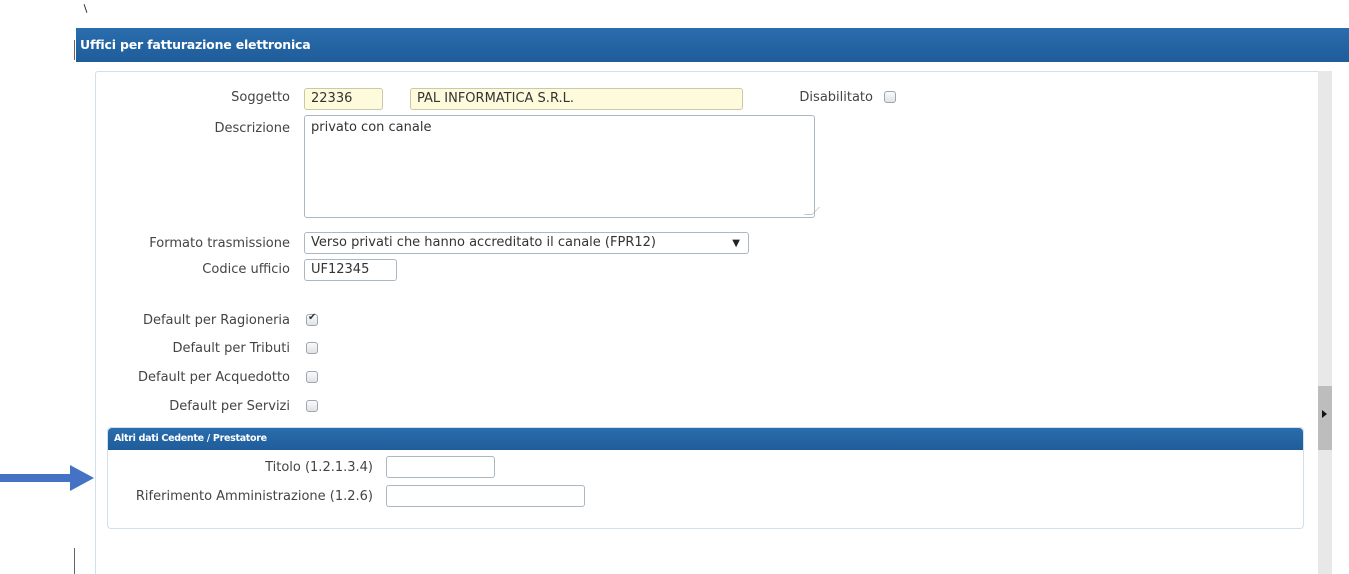  What do you see at coordinates (260, 97) in the screenshot?
I see `soggetto-label: Soggetto` at bounding box center [260, 97].